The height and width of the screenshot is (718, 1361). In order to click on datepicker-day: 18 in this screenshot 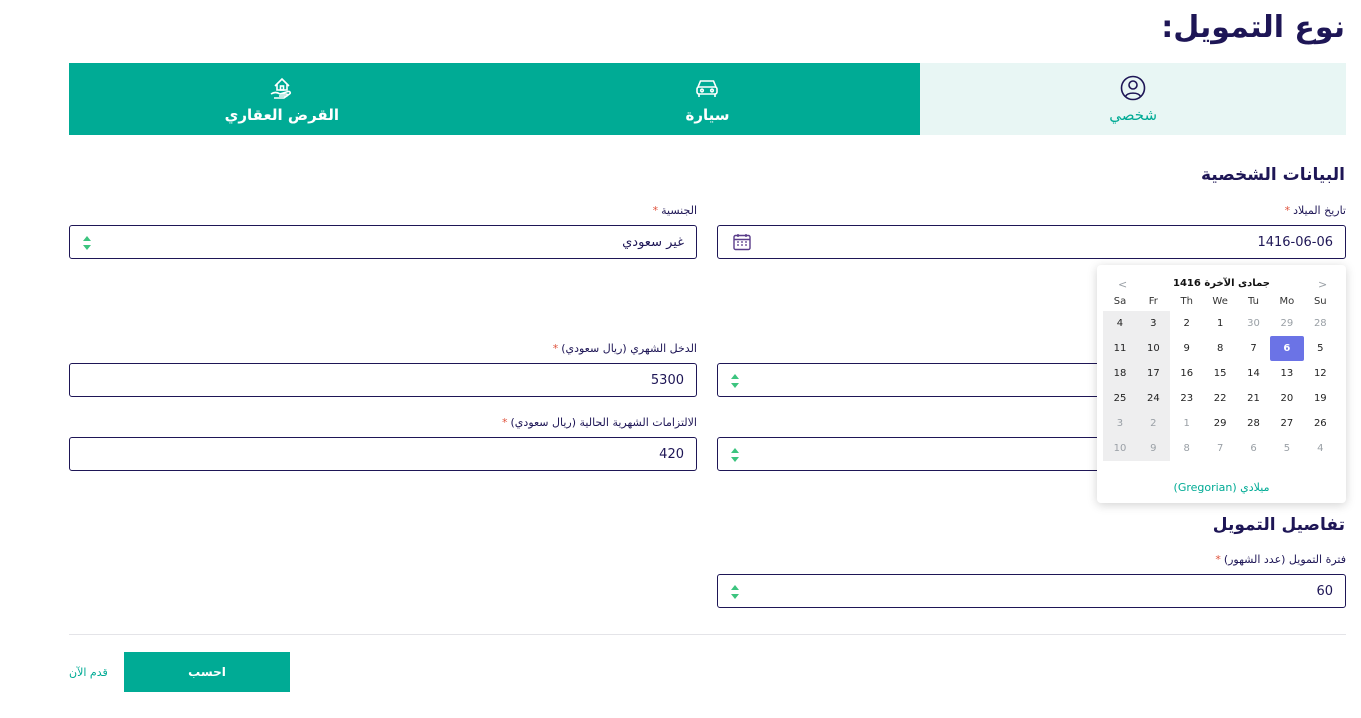, I will do `click(1120, 373)`.